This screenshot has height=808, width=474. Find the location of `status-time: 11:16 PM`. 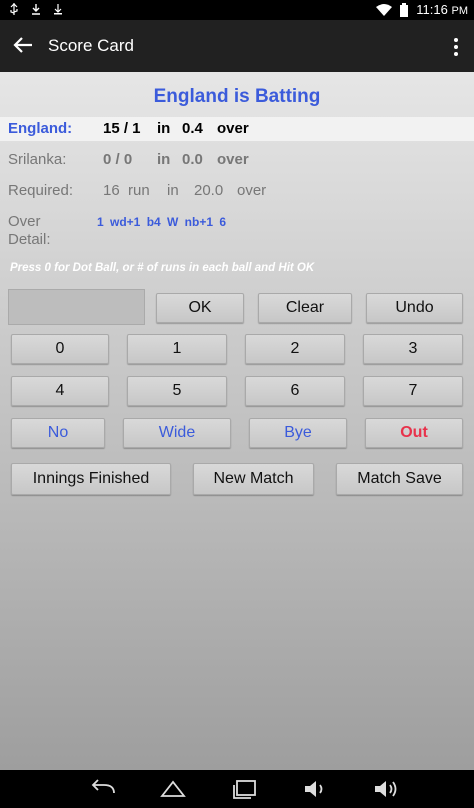

status-time: 11:16 PM is located at coordinates (442, 9).